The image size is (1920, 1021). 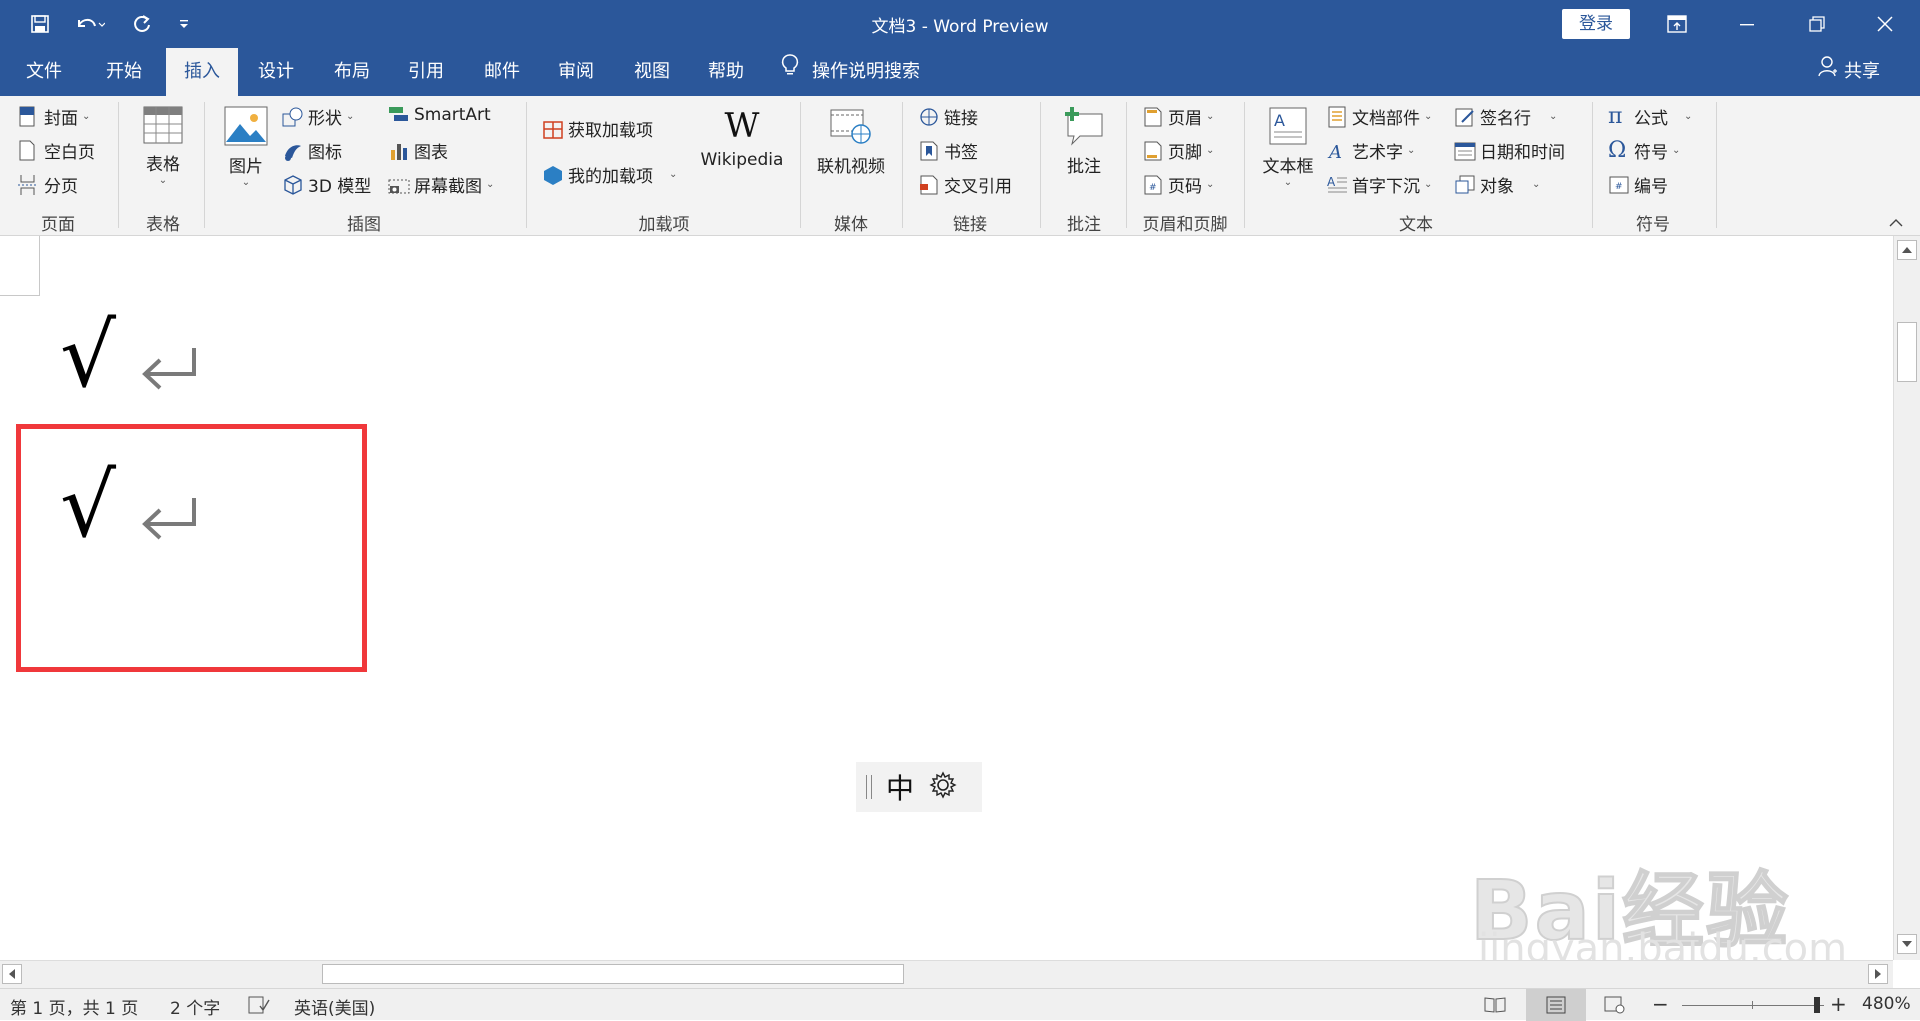 What do you see at coordinates (1178, 150) in the screenshot?
I see `footer-button: 页脚 ⌄` at bounding box center [1178, 150].